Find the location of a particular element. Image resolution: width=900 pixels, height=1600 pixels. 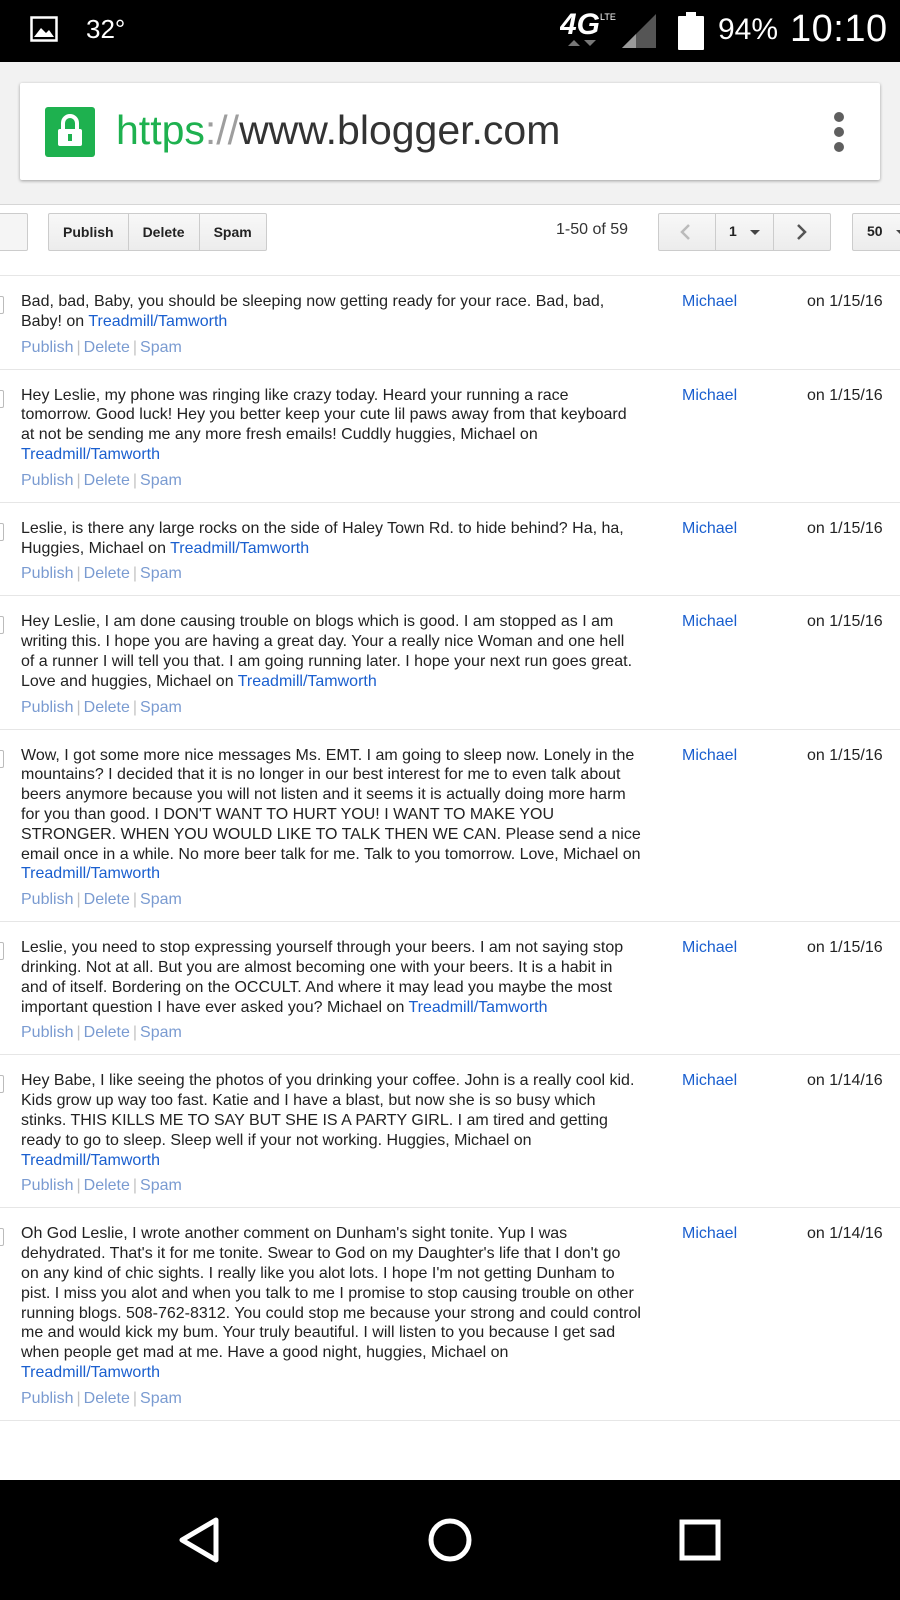

page-select: 1 is located at coordinates (744, 232).